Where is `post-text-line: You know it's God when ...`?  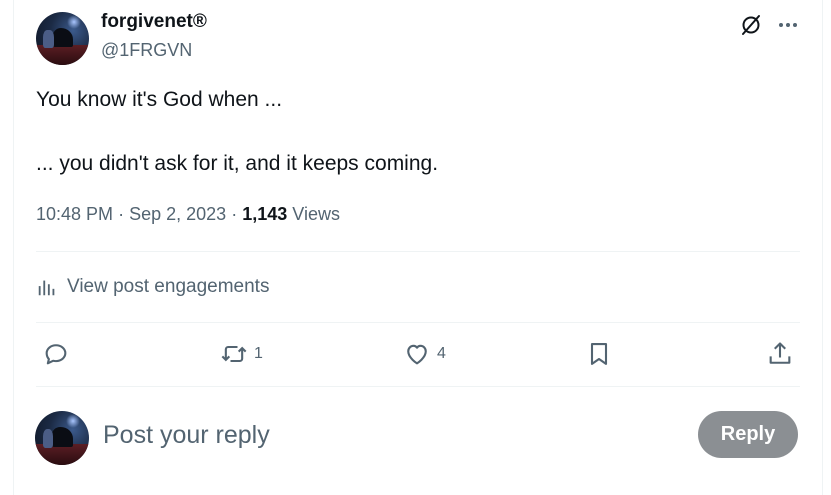 post-text-line: You know it's God when ... is located at coordinates (159, 99).